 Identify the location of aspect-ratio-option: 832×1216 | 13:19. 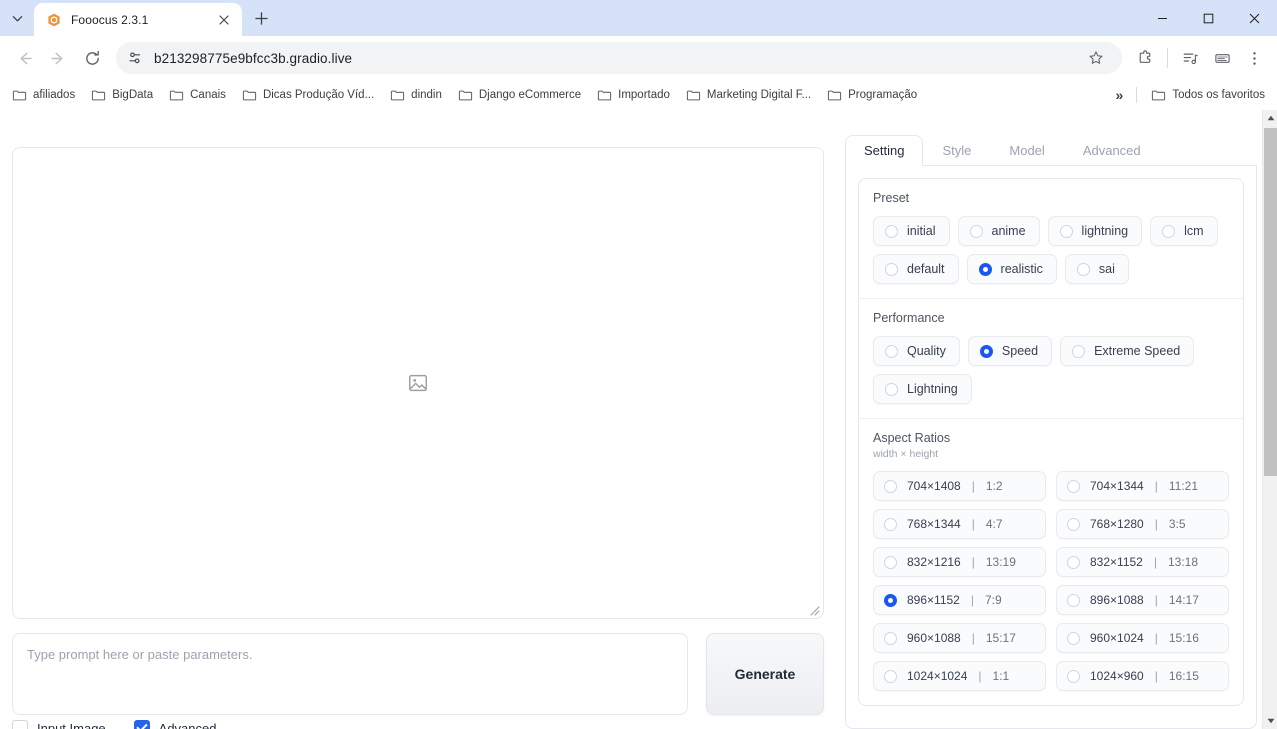
(959, 562).